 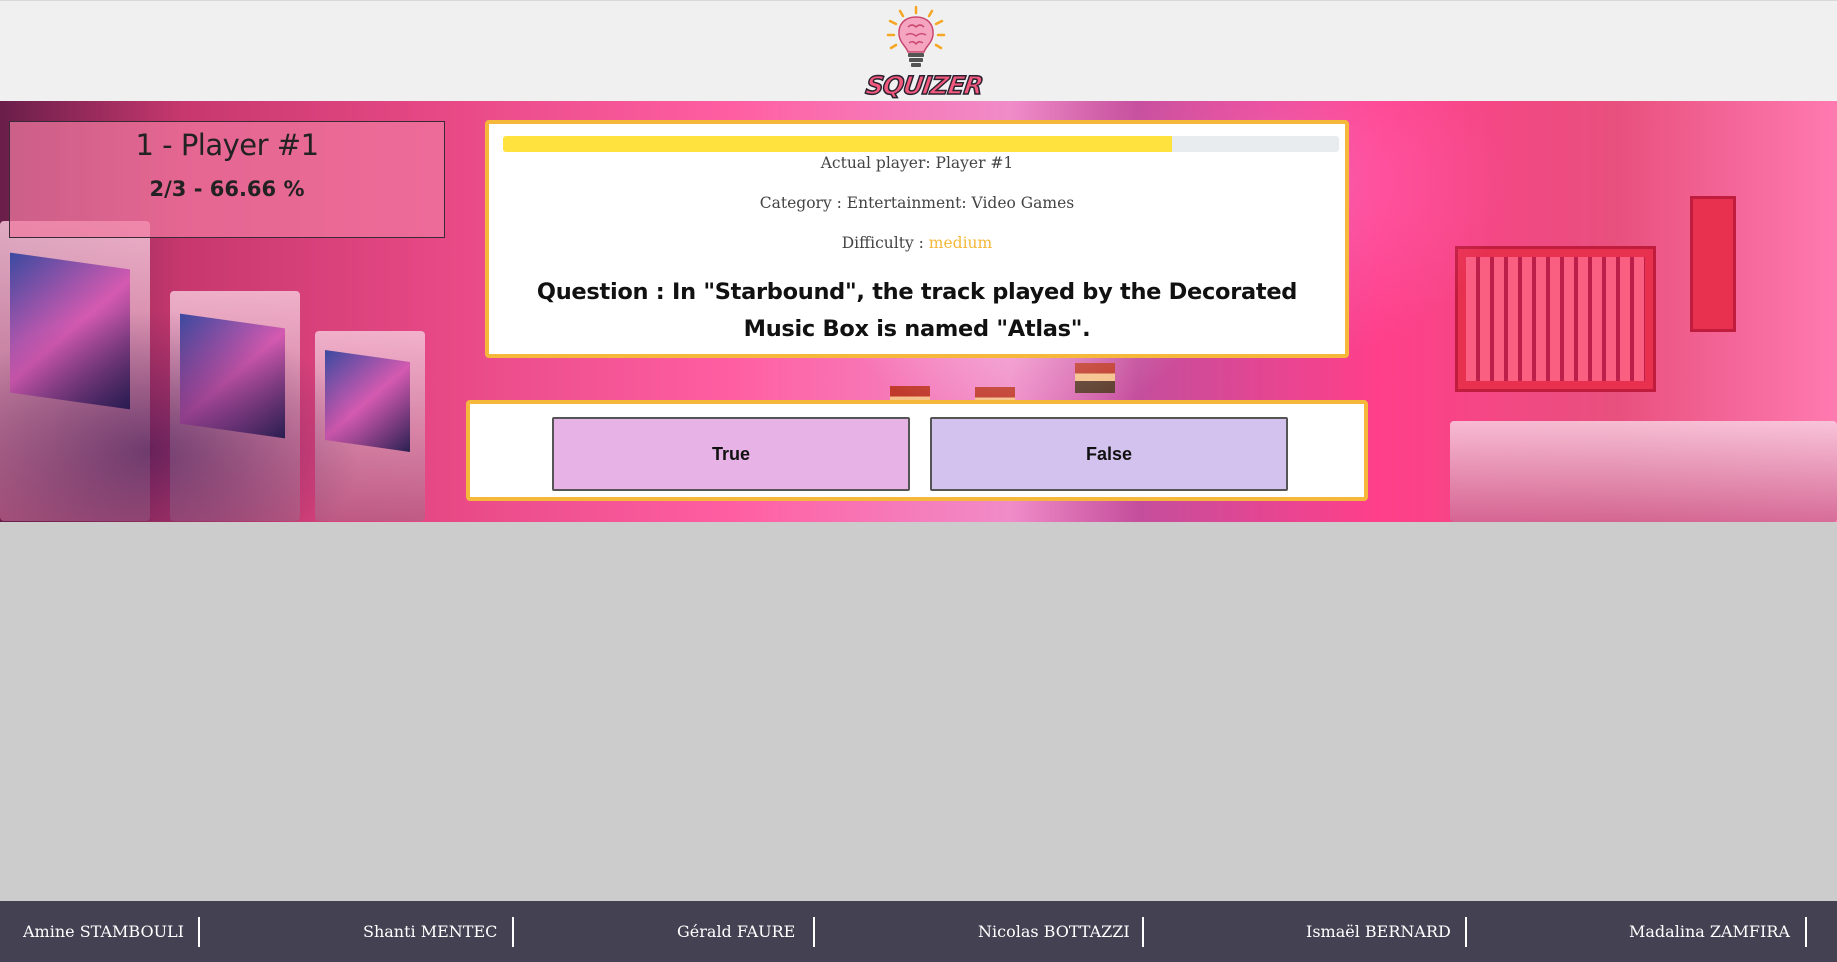 I want to click on footer-credit: Madalina ZAMFIRA, so click(x=1709, y=931).